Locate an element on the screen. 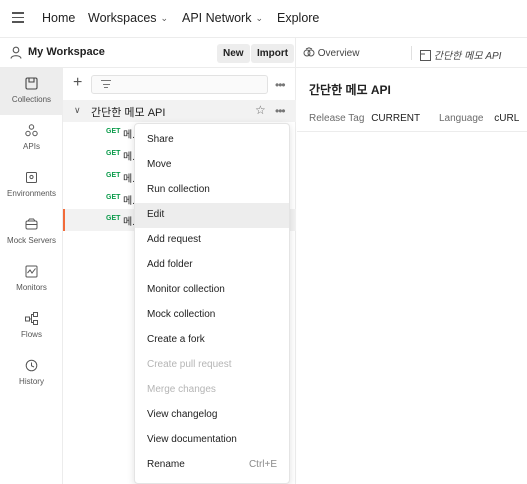 This screenshot has height=484, width=527. menu-item-label: Edit is located at coordinates (156, 214).